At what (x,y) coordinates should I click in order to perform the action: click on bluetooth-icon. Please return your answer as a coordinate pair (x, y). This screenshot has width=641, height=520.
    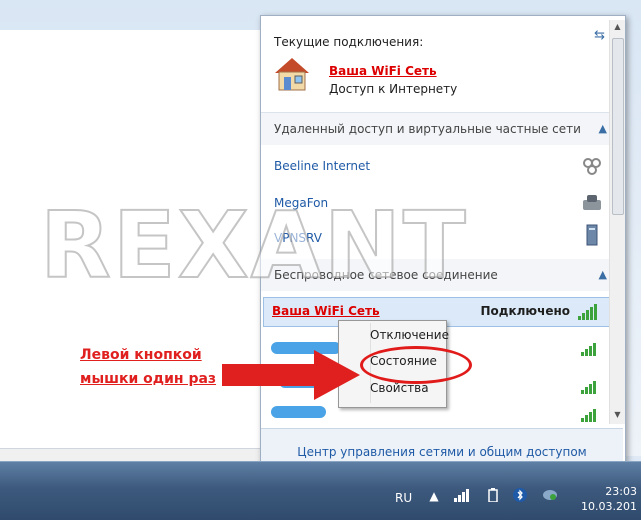
    Looking at the image, I should click on (520, 496).